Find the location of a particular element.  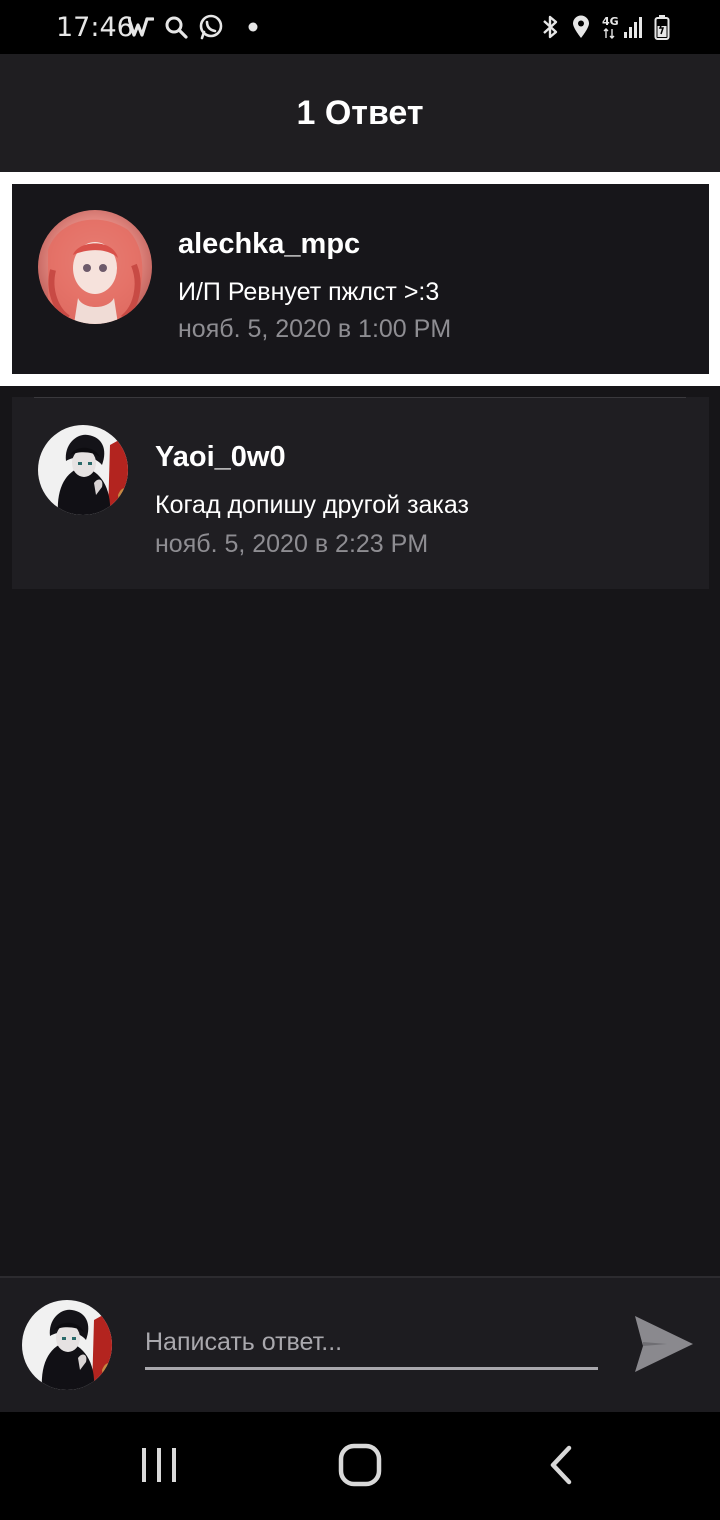

reply-composer is located at coordinates (360, 1344).